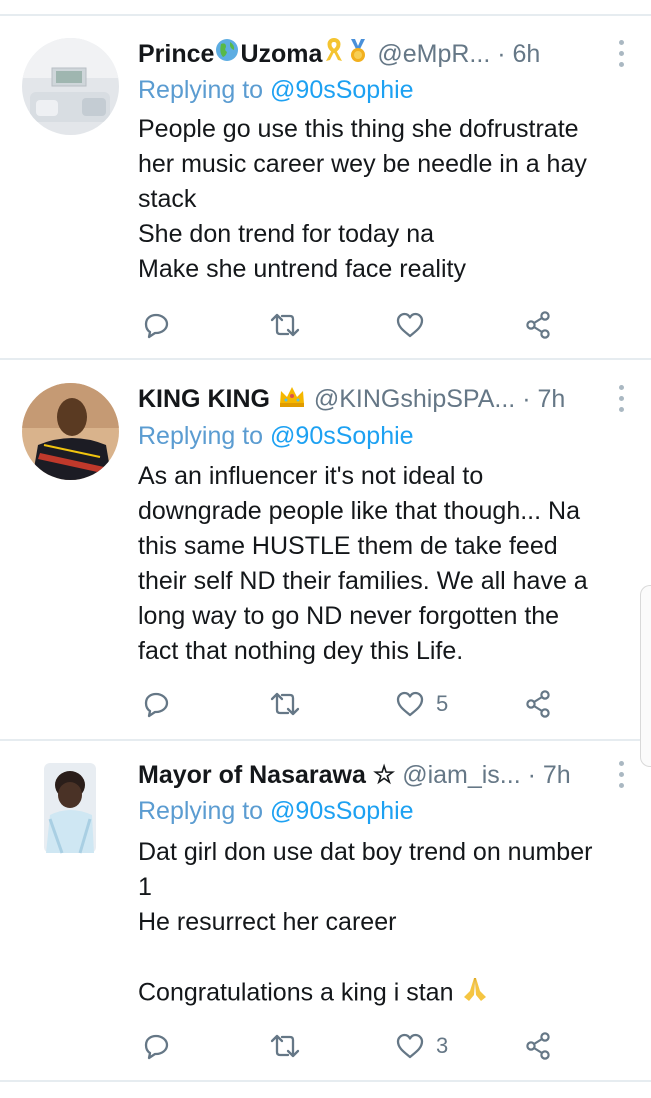  What do you see at coordinates (442, 1045) in the screenshot?
I see `like-count: 3` at bounding box center [442, 1045].